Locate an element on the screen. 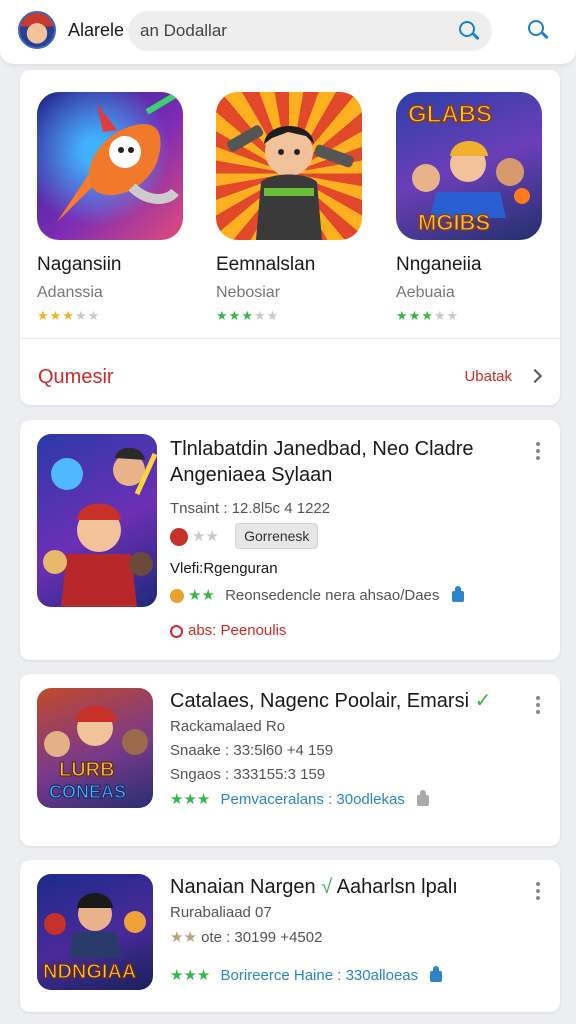 The image size is (576, 1024). app-title: Nanaian Nargen √ Aaharlsn lpalı is located at coordinates (345, 887).